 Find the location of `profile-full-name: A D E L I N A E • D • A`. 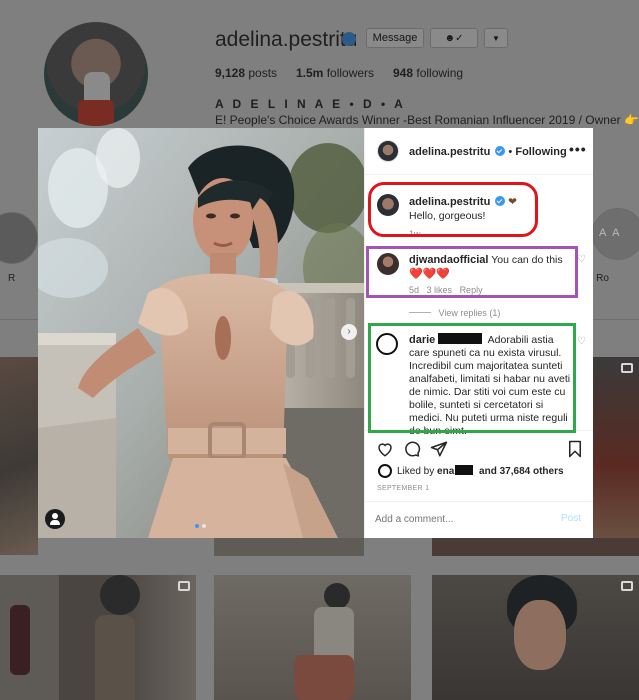

profile-full-name: A D E L I N A E • D • A is located at coordinates (310, 104).